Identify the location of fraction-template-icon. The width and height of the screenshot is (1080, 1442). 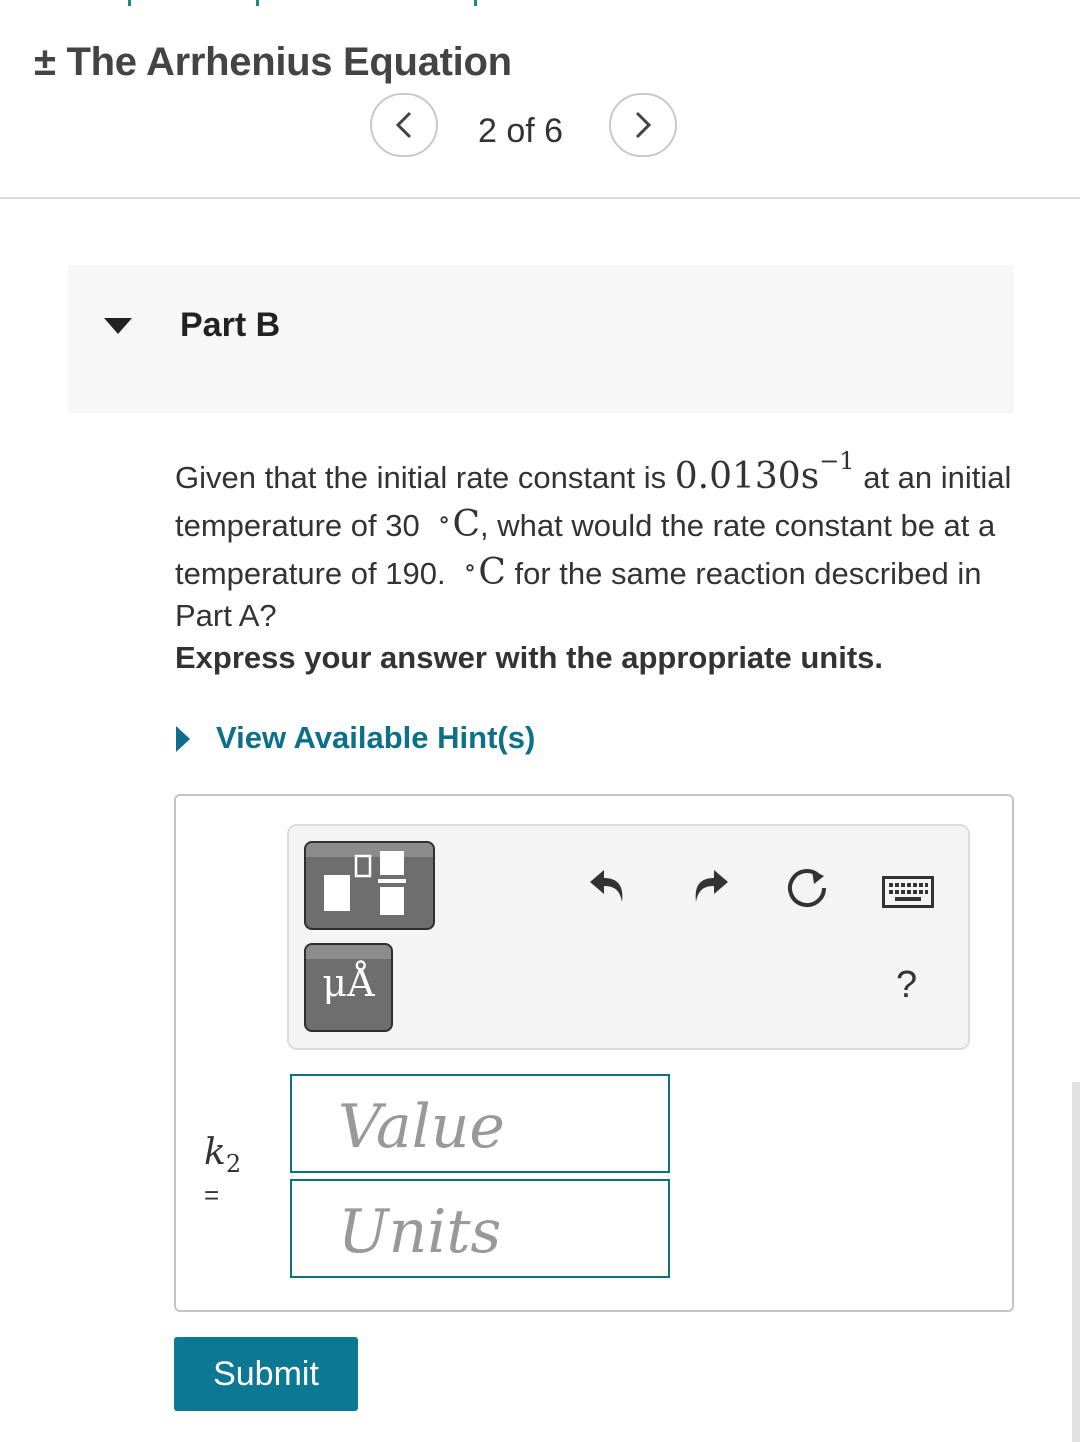
(365, 883).